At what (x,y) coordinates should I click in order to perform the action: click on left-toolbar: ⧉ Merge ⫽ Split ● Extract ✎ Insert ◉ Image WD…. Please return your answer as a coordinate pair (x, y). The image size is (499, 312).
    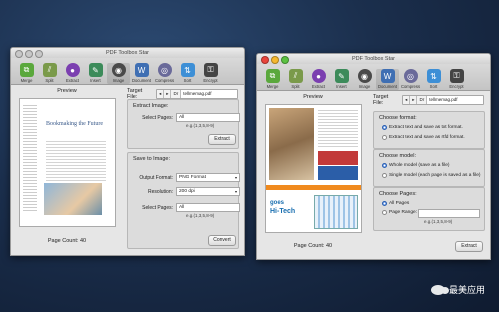
    Looking at the image, I should click on (127, 71).